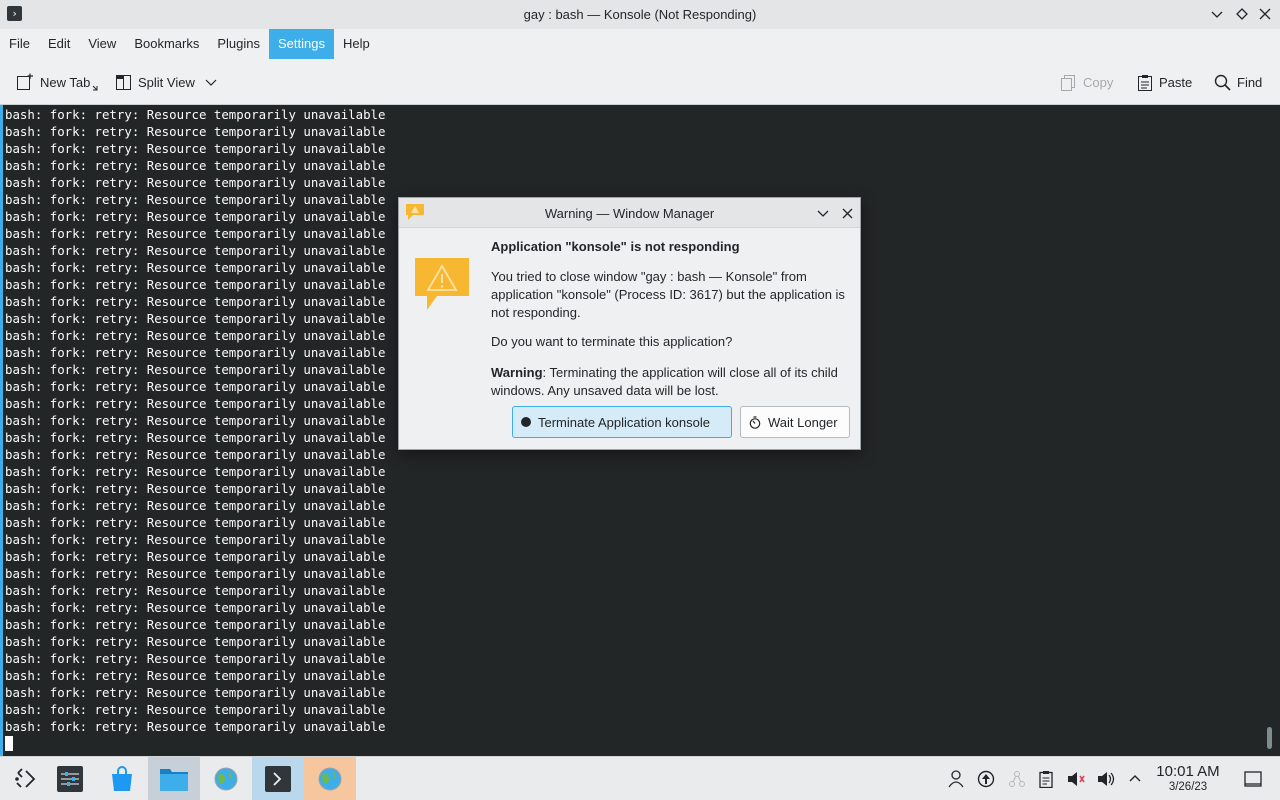  Describe the element at coordinates (166, 44) in the screenshot. I see `menu-bookmarks: Bookmarks` at that location.